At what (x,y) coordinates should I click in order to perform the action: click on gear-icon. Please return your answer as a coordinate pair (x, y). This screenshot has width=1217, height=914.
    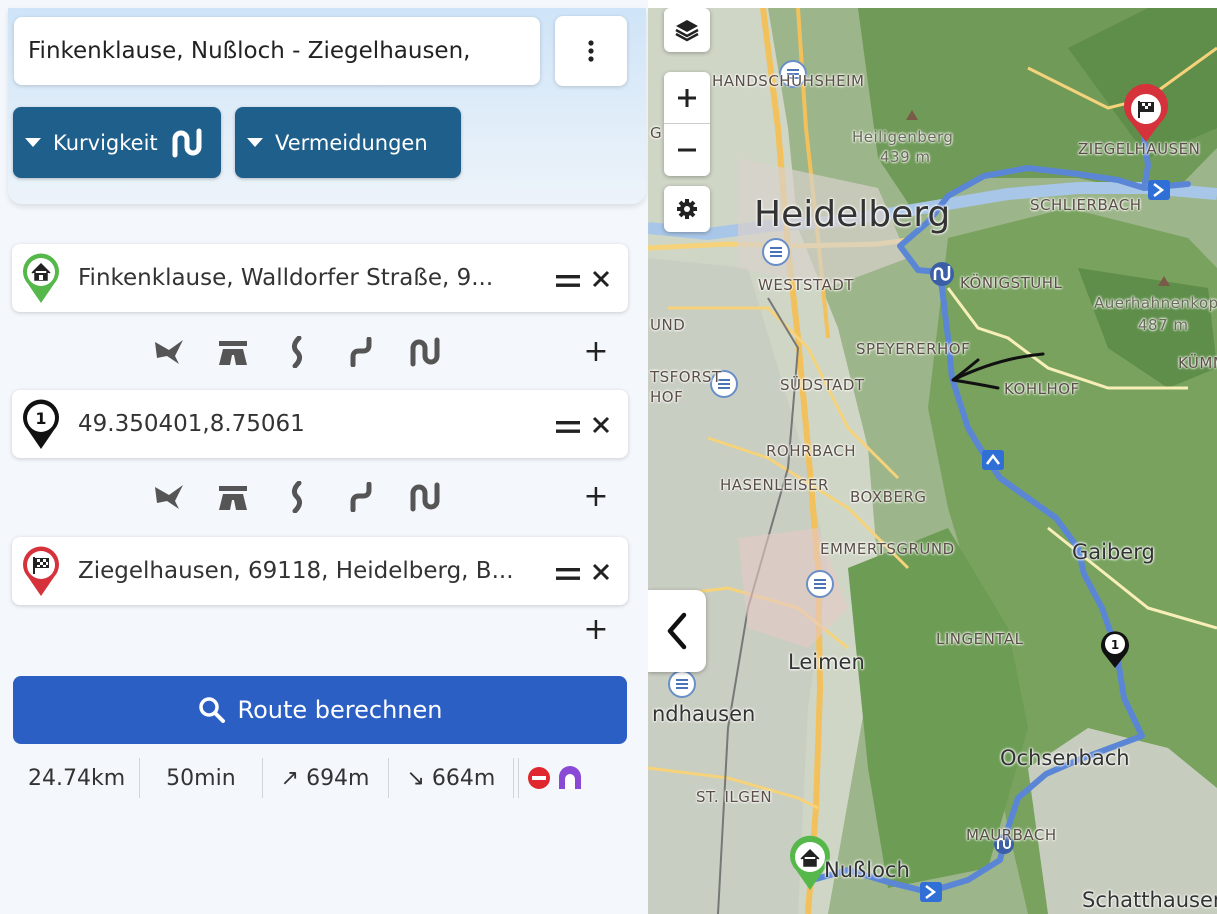
    Looking at the image, I should click on (687, 209).